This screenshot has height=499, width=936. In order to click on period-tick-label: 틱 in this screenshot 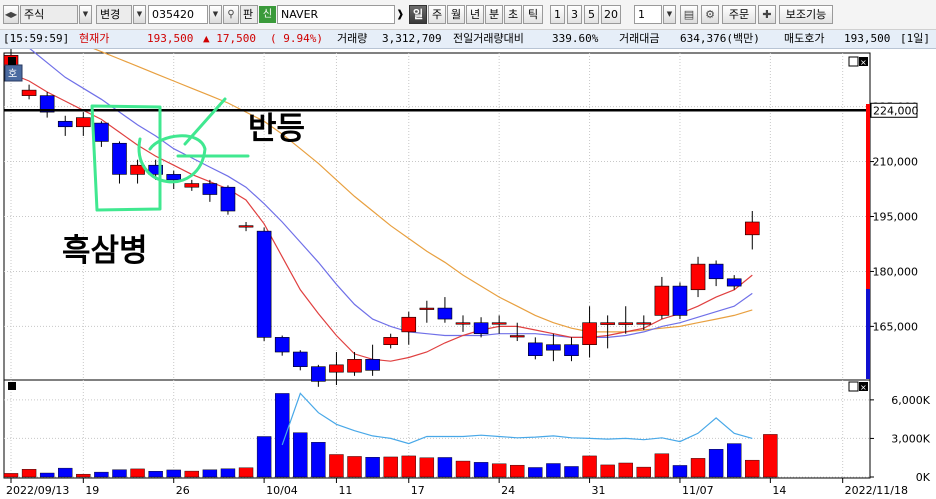, I will do `click(533, 14)`.